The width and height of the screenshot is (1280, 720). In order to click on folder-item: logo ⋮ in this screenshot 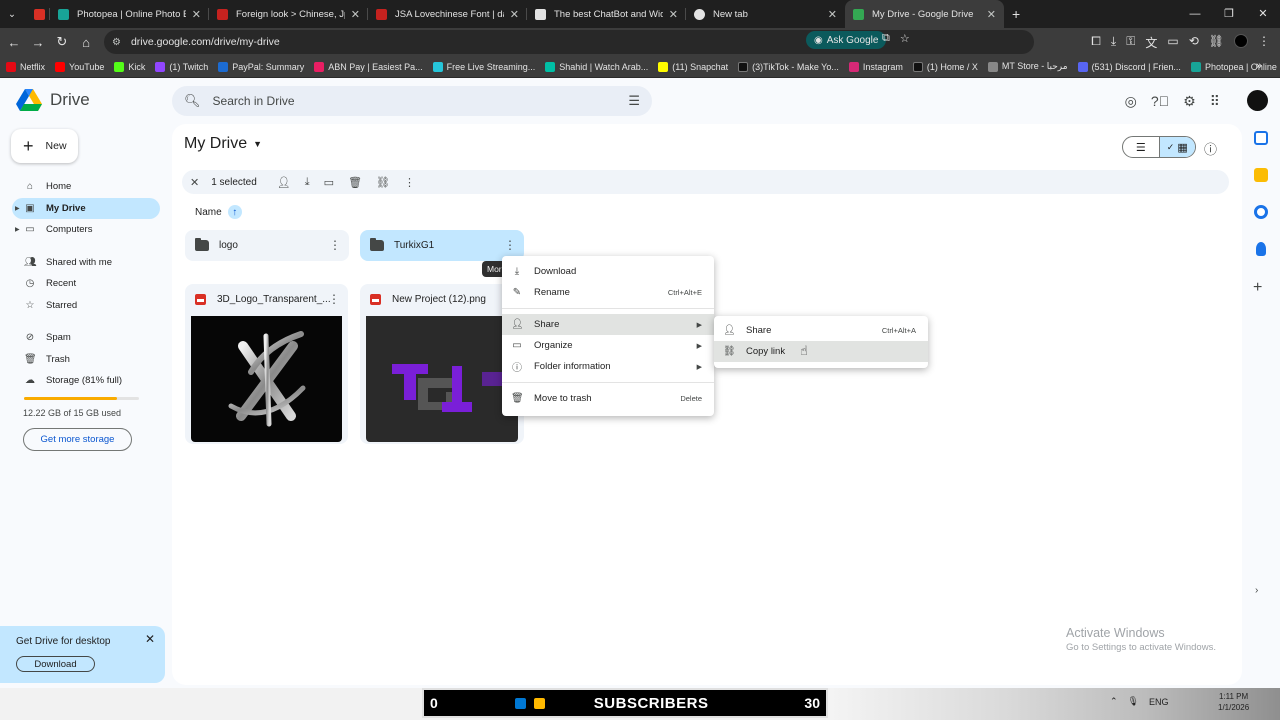, I will do `click(267, 245)`.